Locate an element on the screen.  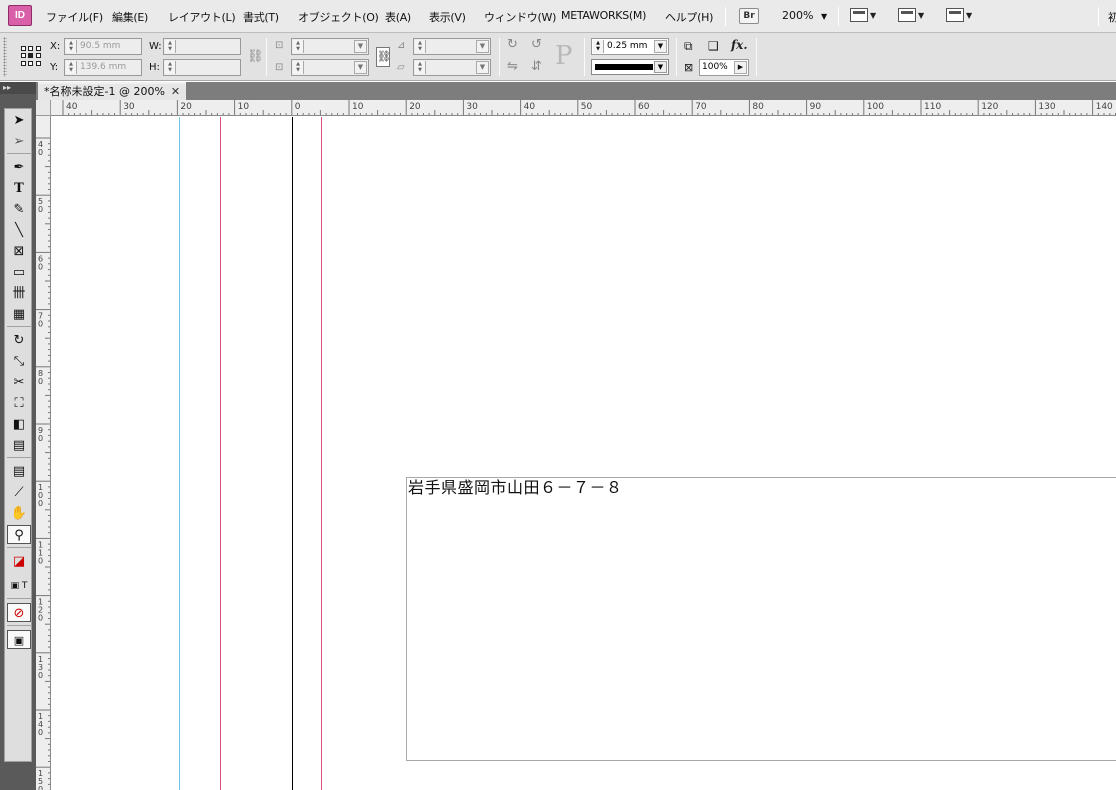
zoom-level-value: 200% is located at coordinates (798, 15).